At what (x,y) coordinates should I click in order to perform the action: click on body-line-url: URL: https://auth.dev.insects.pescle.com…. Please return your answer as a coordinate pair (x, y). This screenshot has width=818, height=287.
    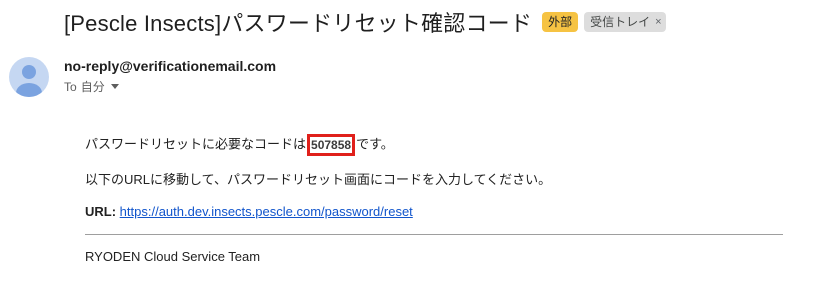
    Looking at the image, I should click on (435, 212).